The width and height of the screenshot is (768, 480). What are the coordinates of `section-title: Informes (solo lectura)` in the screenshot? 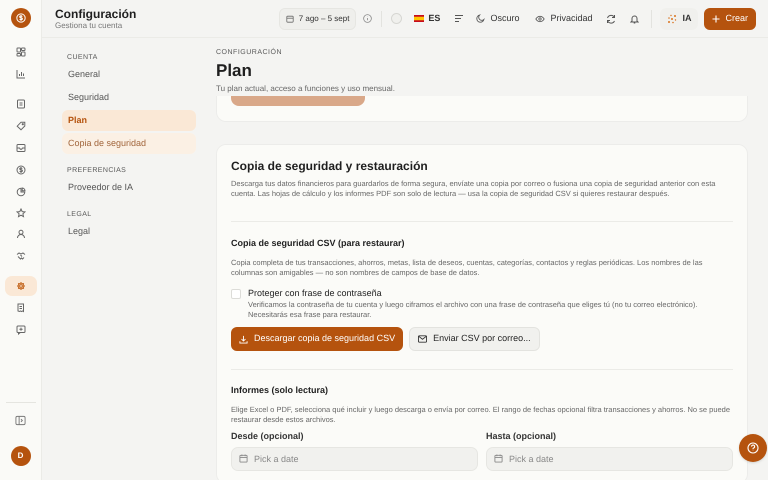 It's located at (280, 390).